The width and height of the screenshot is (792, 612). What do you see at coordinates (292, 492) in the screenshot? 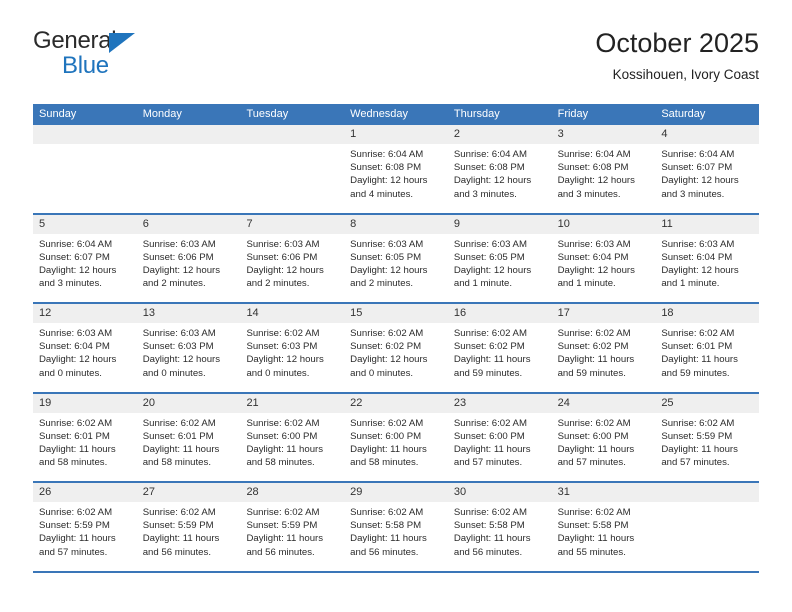
I see `day-number-band: 28` at bounding box center [292, 492].